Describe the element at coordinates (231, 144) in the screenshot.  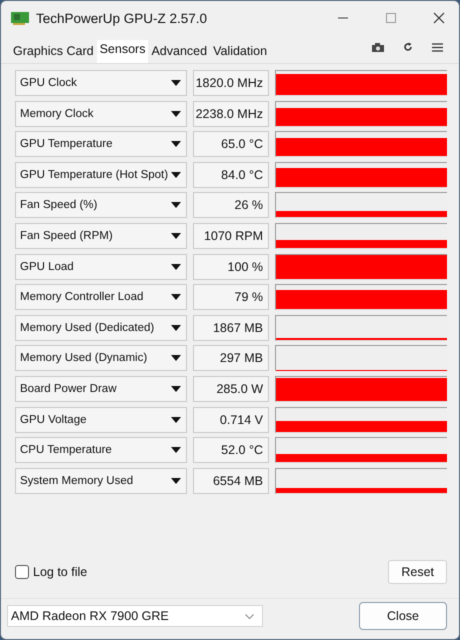
I see `sensor-reading: 65.0 °C` at that location.